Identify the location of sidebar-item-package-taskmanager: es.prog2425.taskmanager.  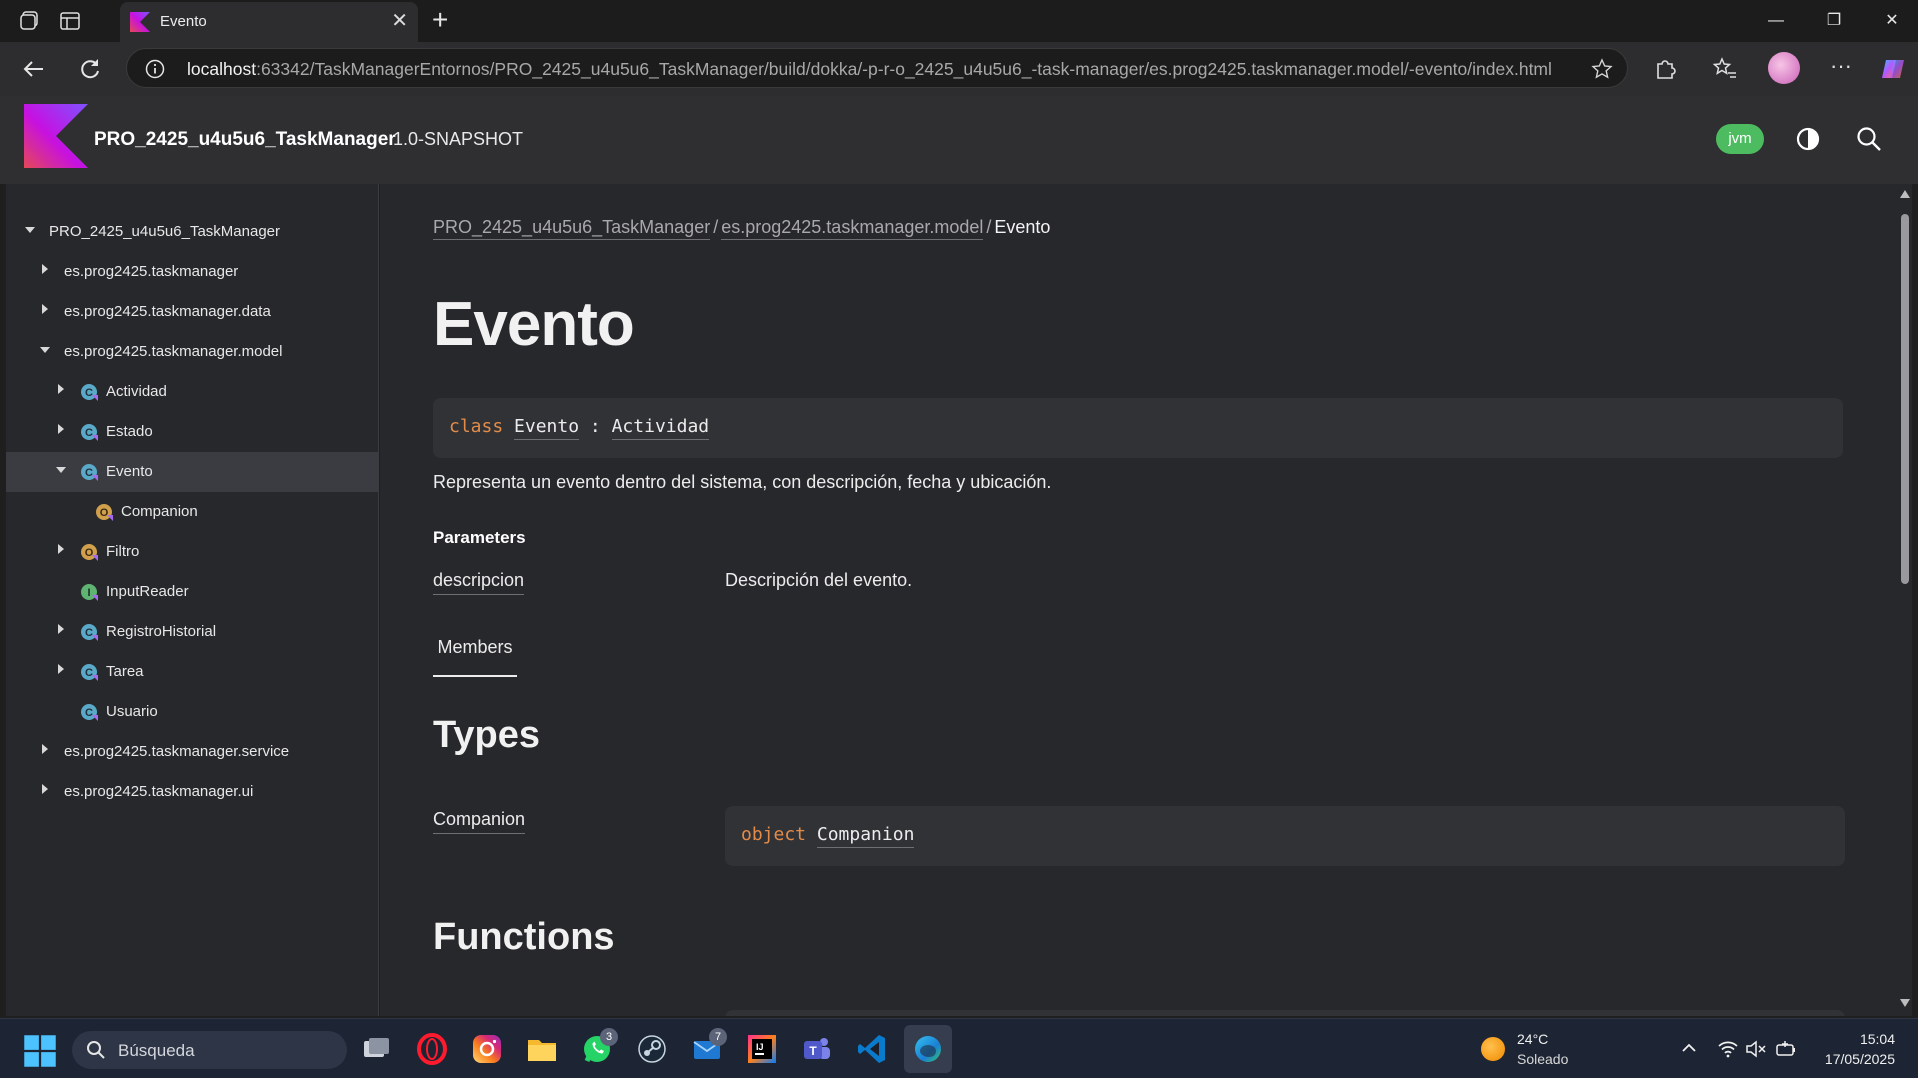
(192, 272).